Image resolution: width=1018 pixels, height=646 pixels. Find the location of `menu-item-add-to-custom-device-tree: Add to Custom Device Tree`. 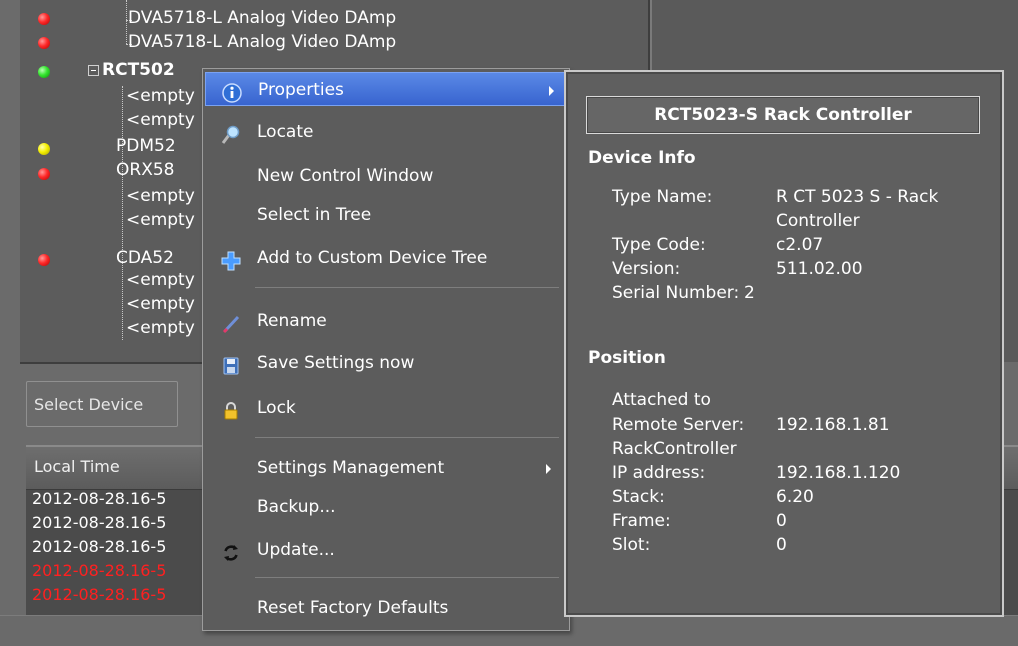

menu-item-add-to-custom-device-tree: Add to Custom Device Tree is located at coordinates (386, 258).